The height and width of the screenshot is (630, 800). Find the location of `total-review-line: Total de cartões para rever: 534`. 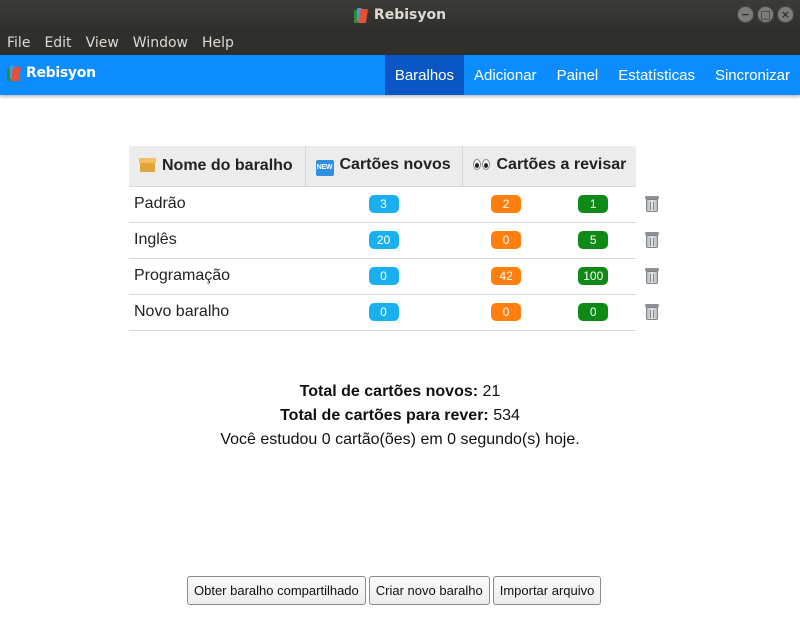

total-review-line: Total de cartões para rever: 534 is located at coordinates (400, 415).